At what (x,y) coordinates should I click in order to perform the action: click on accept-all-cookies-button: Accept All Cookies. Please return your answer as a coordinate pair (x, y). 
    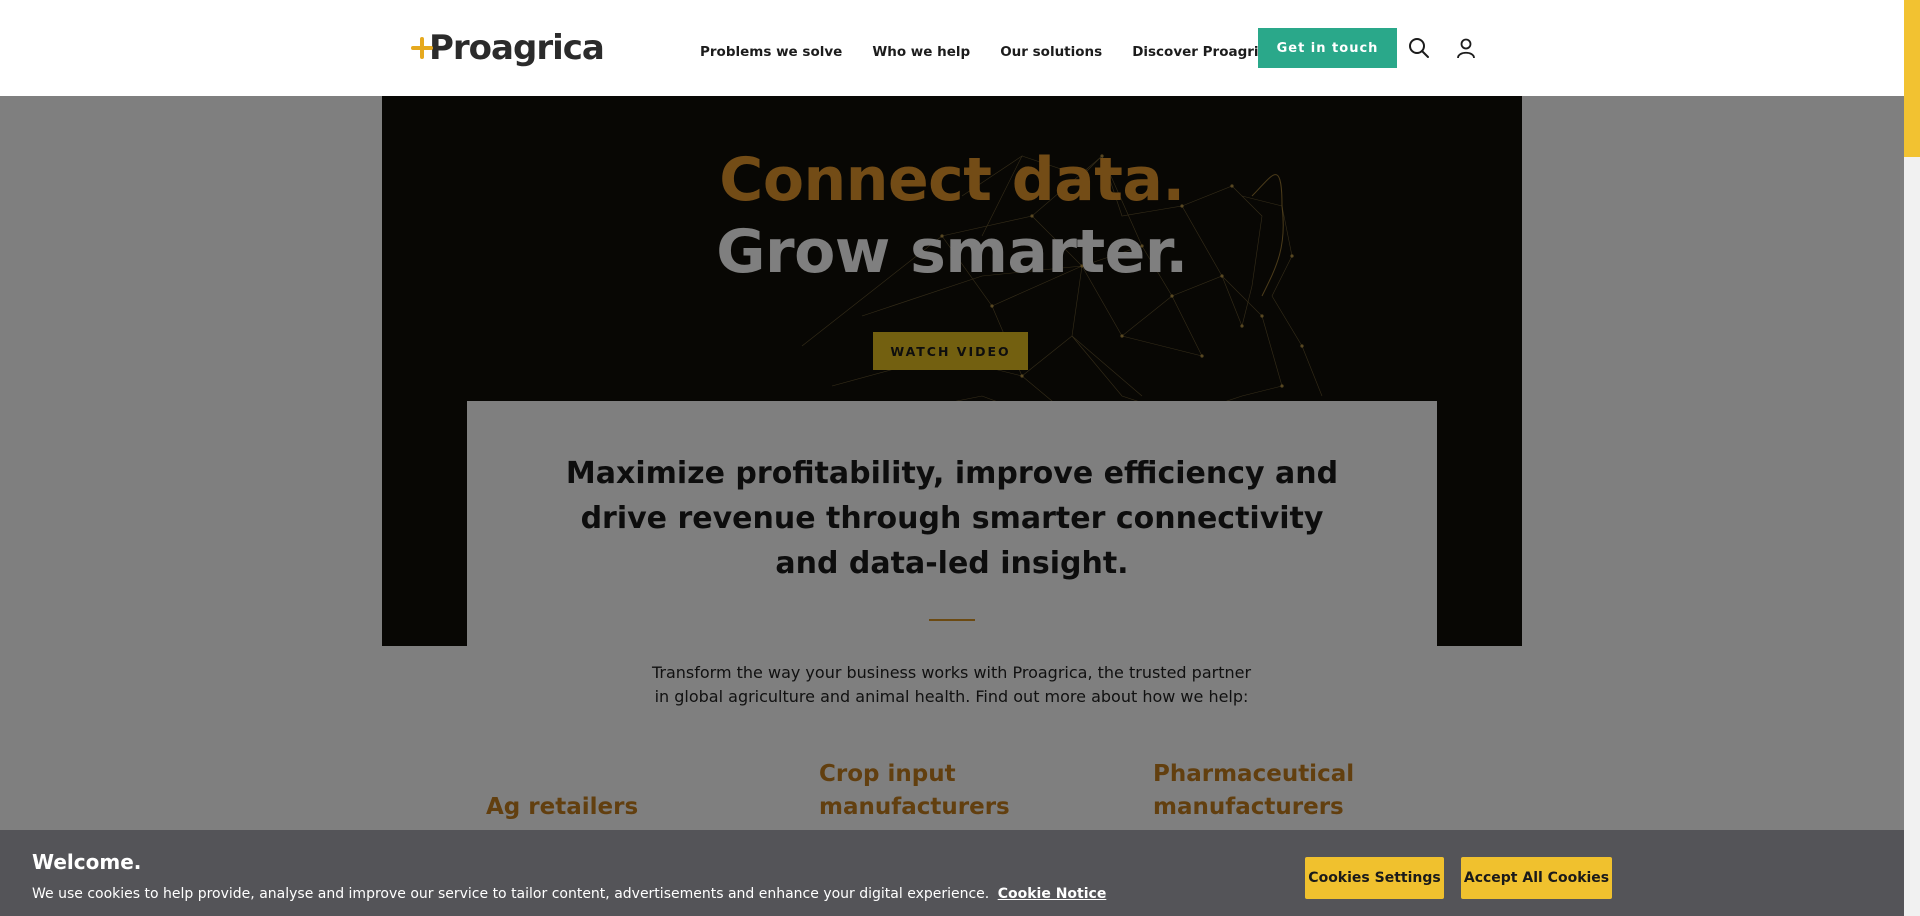
    Looking at the image, I should click on (1536, 878).